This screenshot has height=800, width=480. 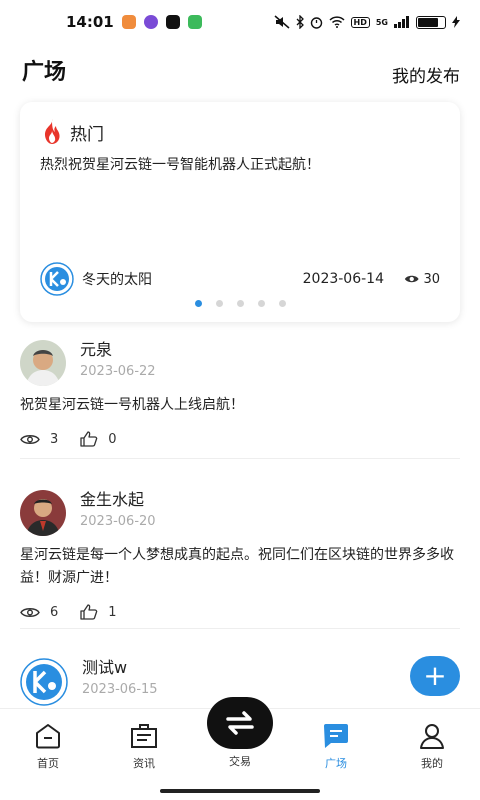 I want to click on post-body: 星河云链是每一个人梦想成真的起点。祝同仁们在区块链的世界多多收益！财源广进！, so click(x=237, y=566).